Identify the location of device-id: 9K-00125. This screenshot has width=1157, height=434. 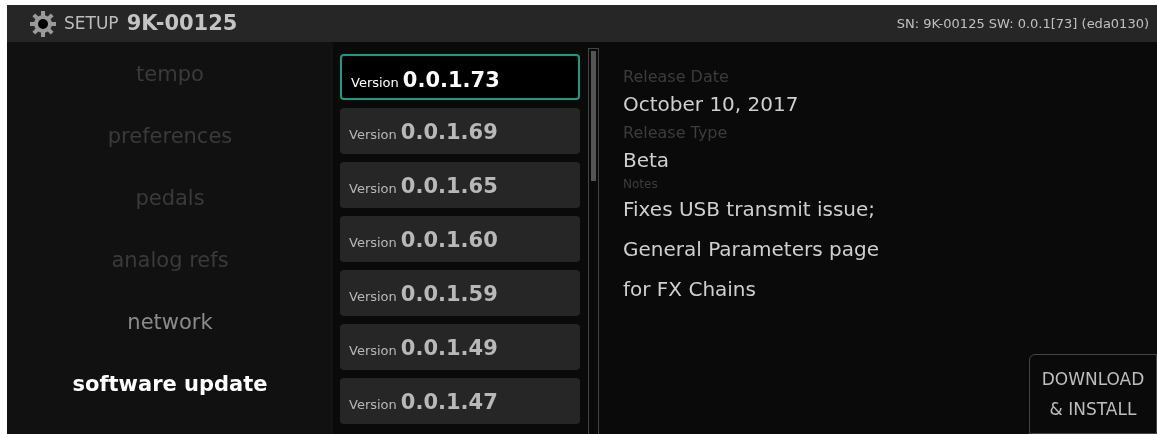
(182, 23).